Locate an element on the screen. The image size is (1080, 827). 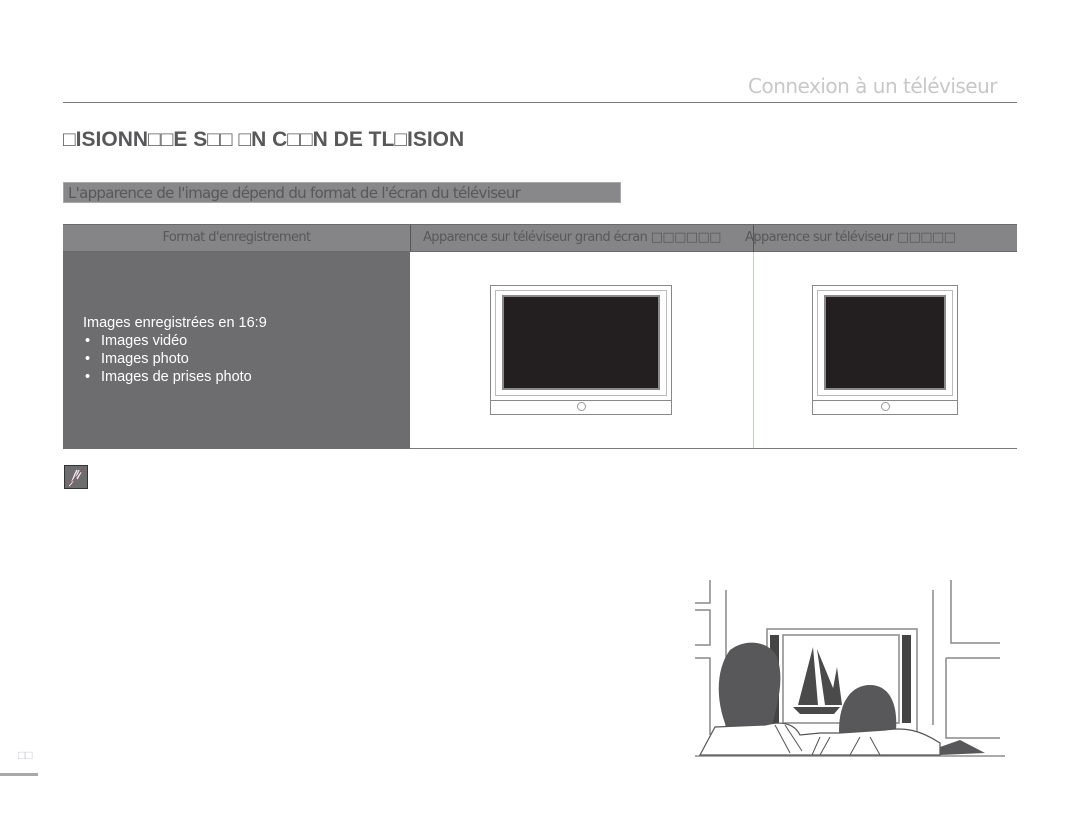
page-number: □□ is located at coordinates (25, 755).